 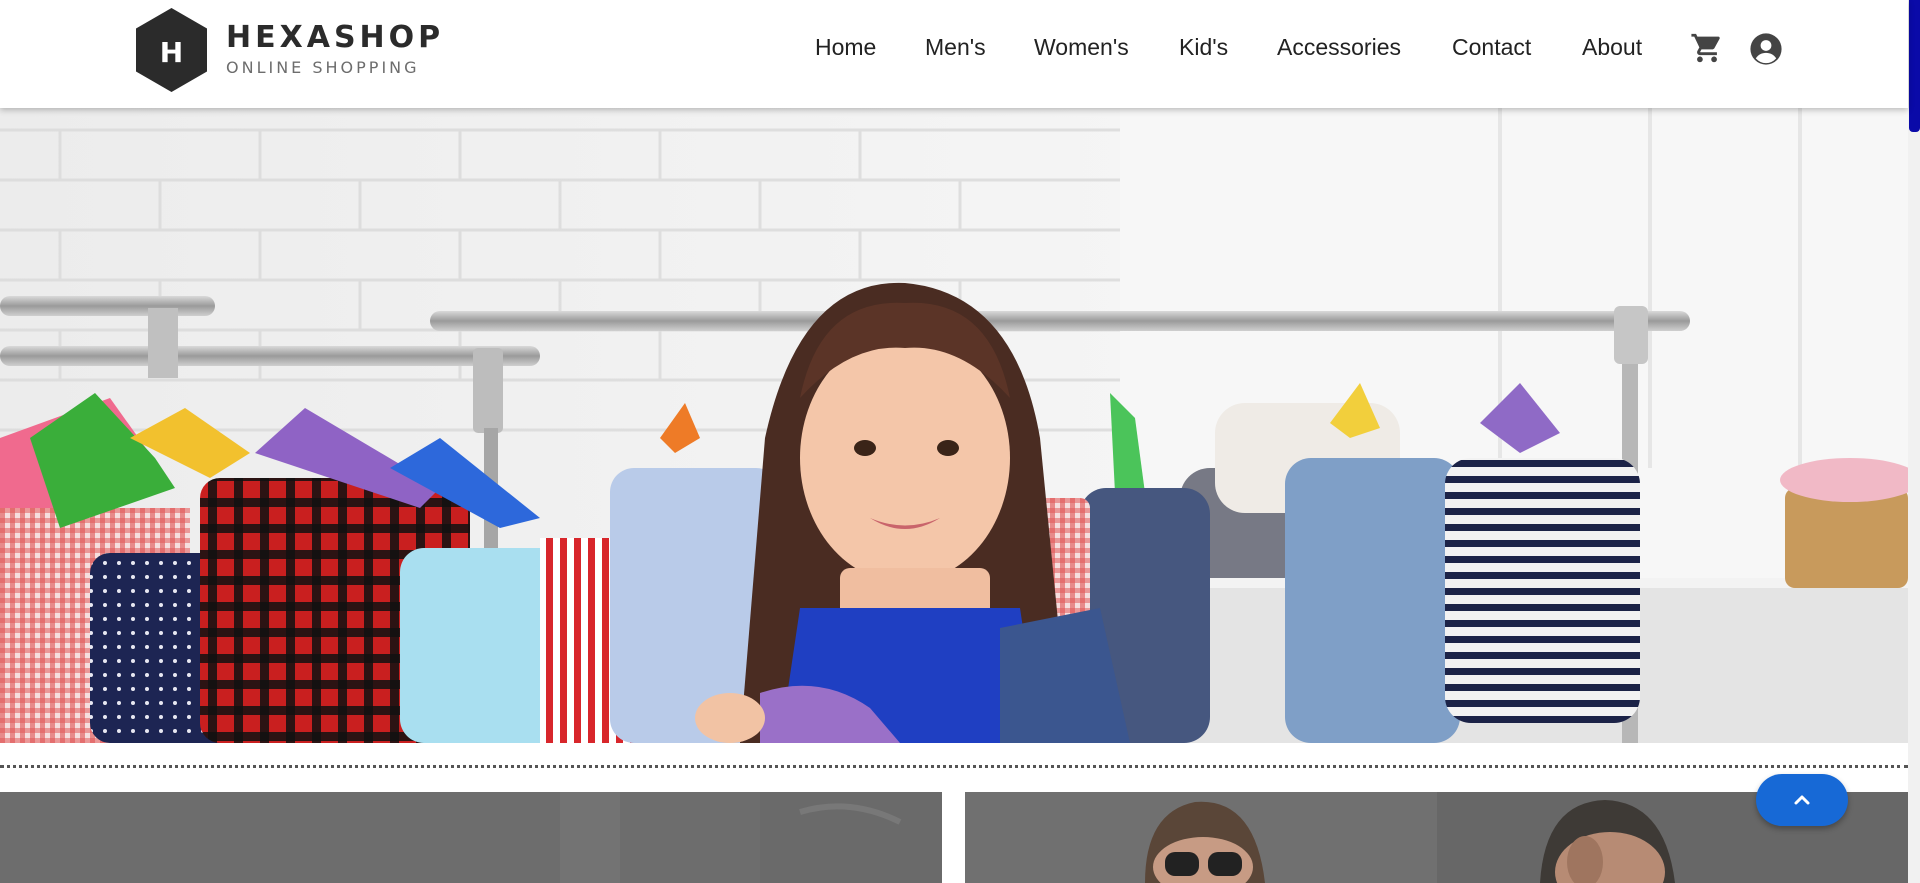 I want to click on nav-contact: Contact, so click(x=1491, y=47).